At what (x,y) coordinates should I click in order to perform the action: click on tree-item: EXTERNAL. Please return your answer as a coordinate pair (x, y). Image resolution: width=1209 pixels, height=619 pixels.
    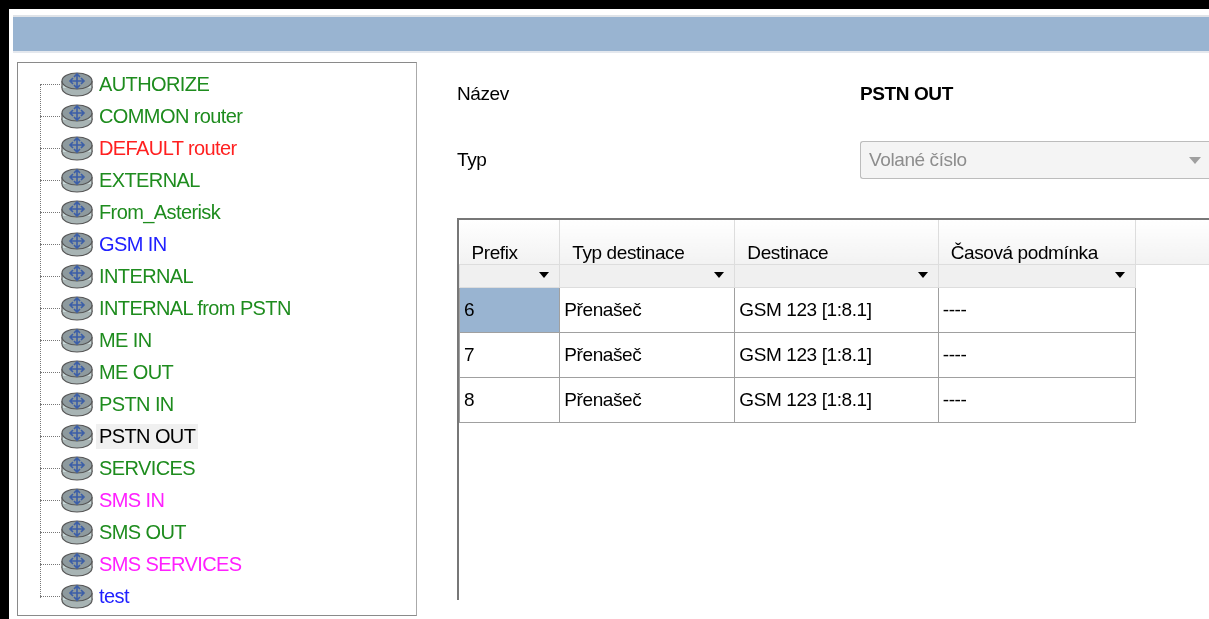
    Looking at the image, I should click on (149, 180).